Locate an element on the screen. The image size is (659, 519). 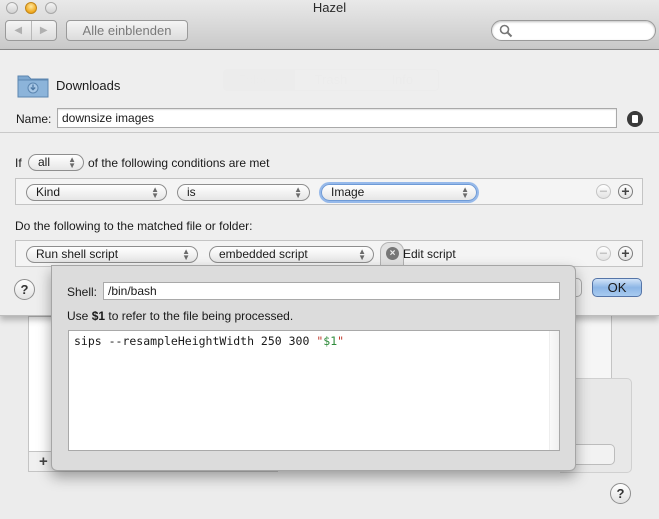
script-editor-scrollbar is located at coordinates (554, 390).